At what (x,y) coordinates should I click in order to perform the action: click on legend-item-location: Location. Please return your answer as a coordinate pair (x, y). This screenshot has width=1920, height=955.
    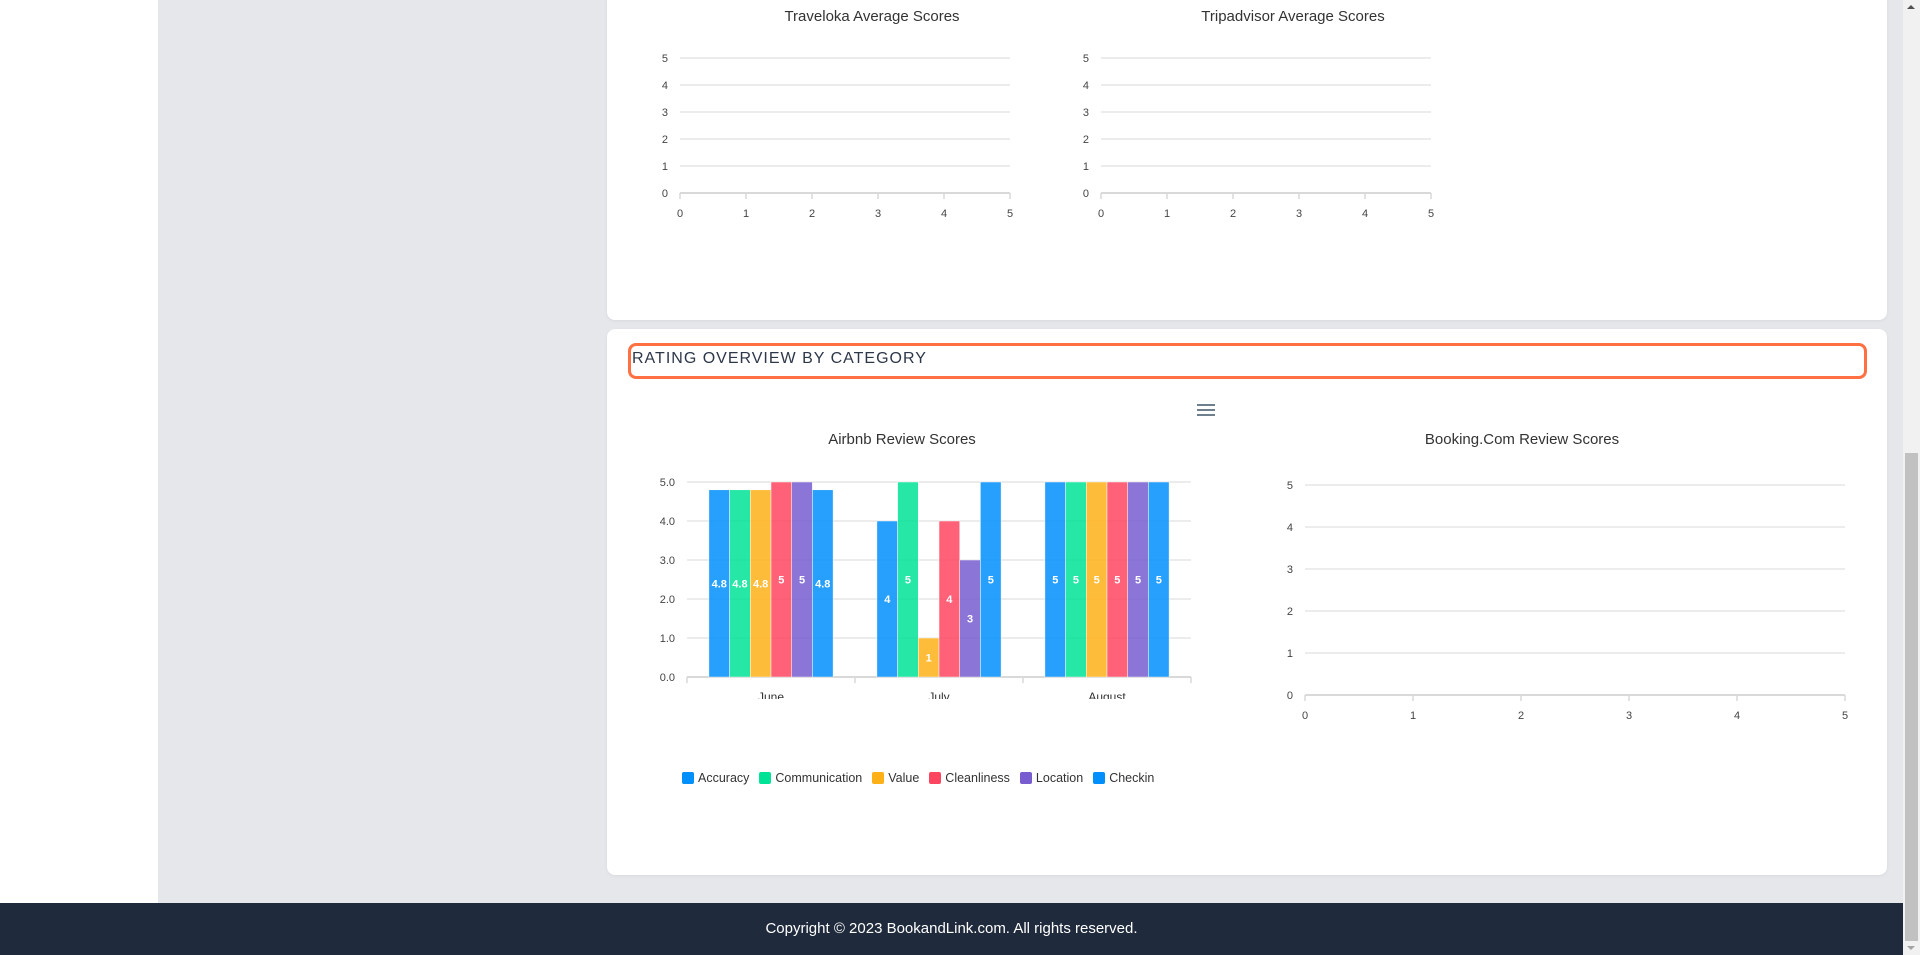
    Looking at the image, I should click on (1051, 778).